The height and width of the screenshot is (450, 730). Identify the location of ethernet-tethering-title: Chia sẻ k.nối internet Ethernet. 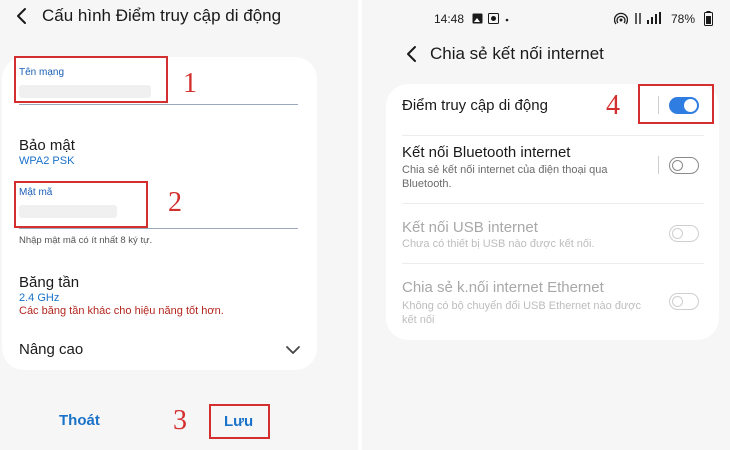
(503, 287).